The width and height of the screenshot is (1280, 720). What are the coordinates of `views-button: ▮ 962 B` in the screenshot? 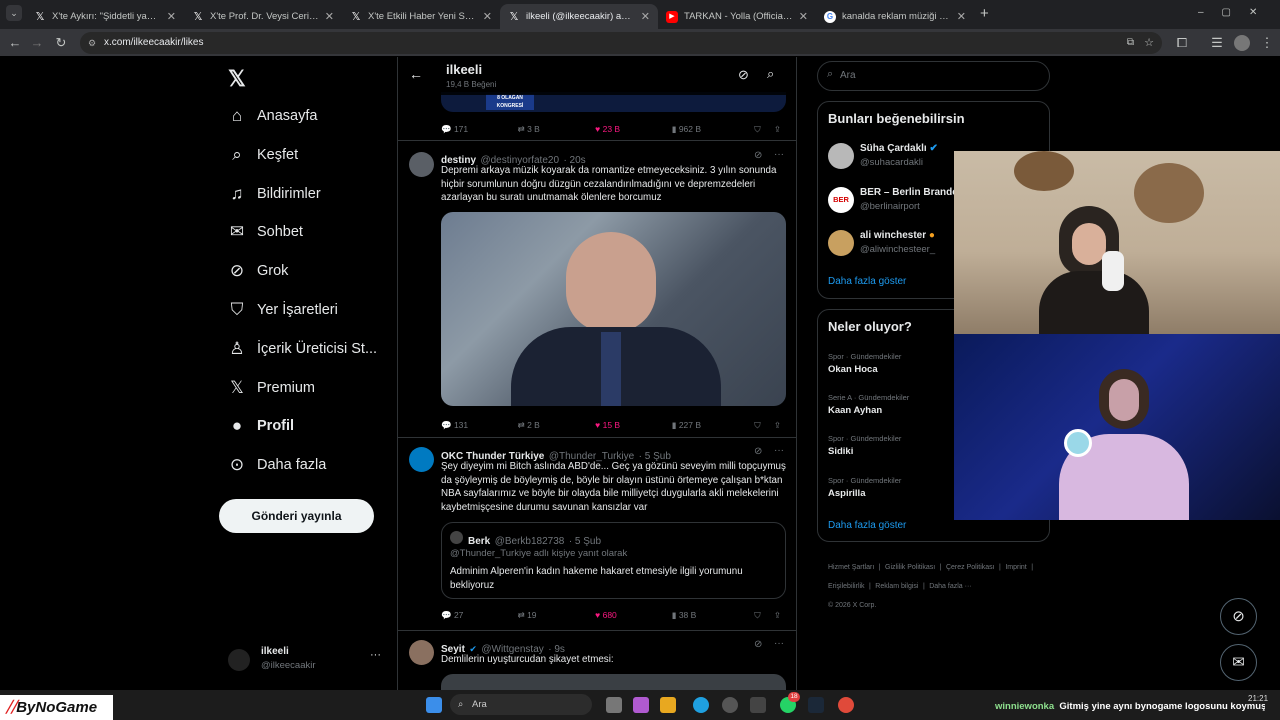 It's located at (713, 129).